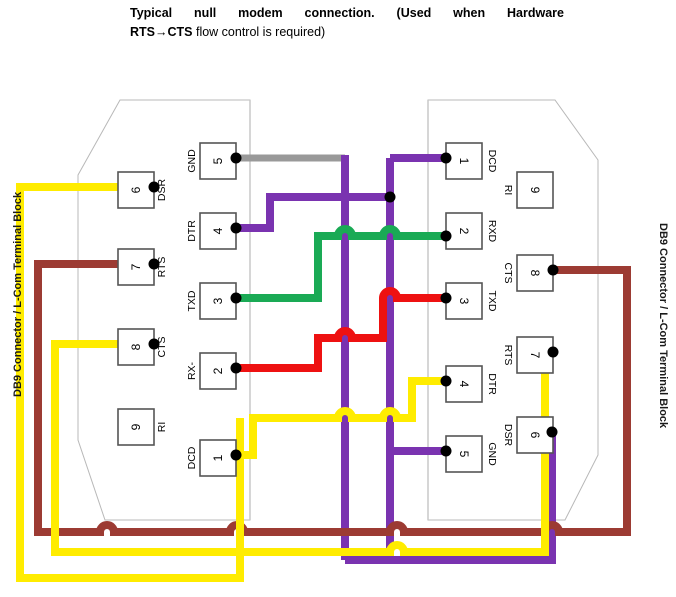 Image resolution: width=676 pixels, height=597 pixels. I want to click on pin-label-left-gnd: GND, so click(192, 161).